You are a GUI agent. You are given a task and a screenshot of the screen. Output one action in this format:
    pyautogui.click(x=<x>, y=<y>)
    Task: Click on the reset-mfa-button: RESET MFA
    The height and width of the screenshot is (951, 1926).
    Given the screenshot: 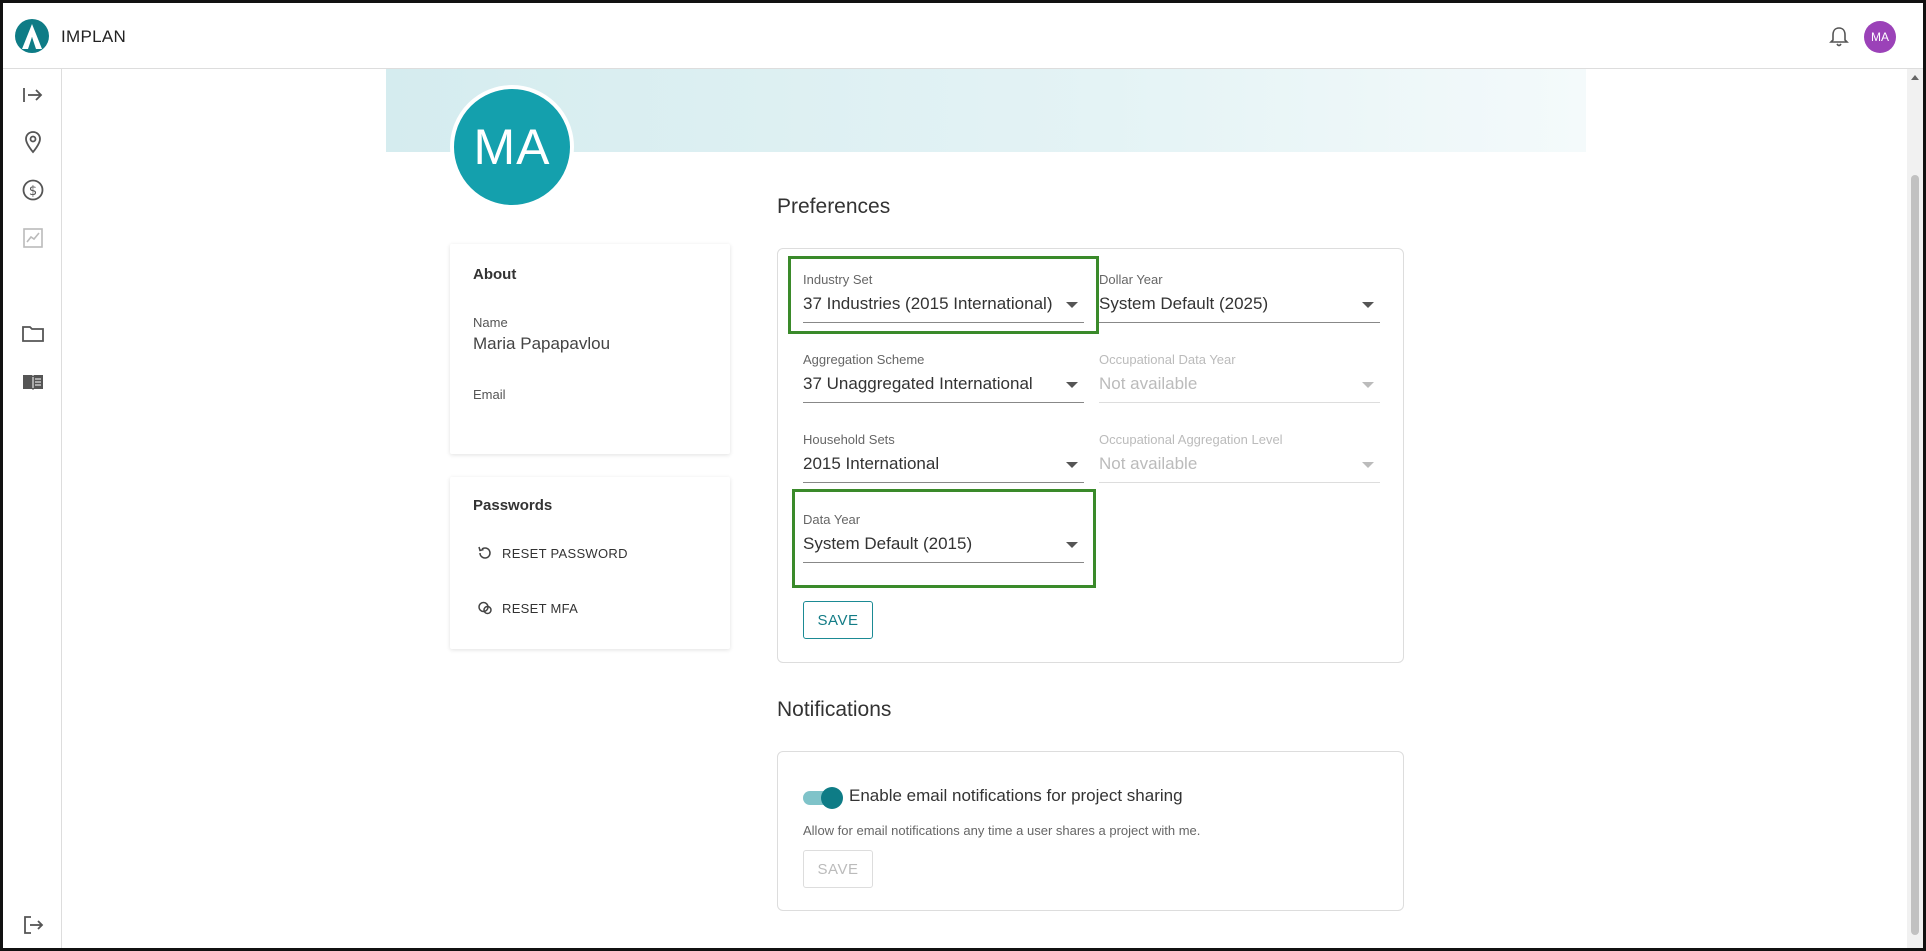 What is the action you would take?
    pyautogui.click(x=527, y=608)
    